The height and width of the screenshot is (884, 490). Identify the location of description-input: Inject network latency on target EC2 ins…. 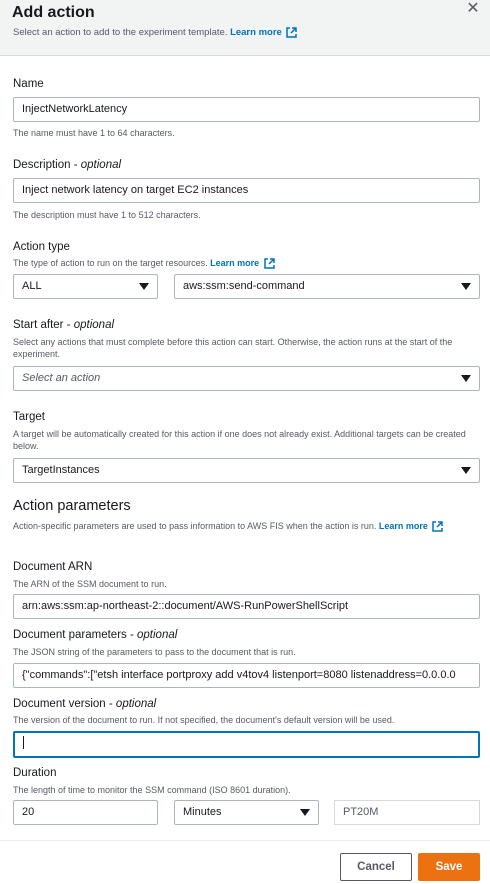
(246, 190).